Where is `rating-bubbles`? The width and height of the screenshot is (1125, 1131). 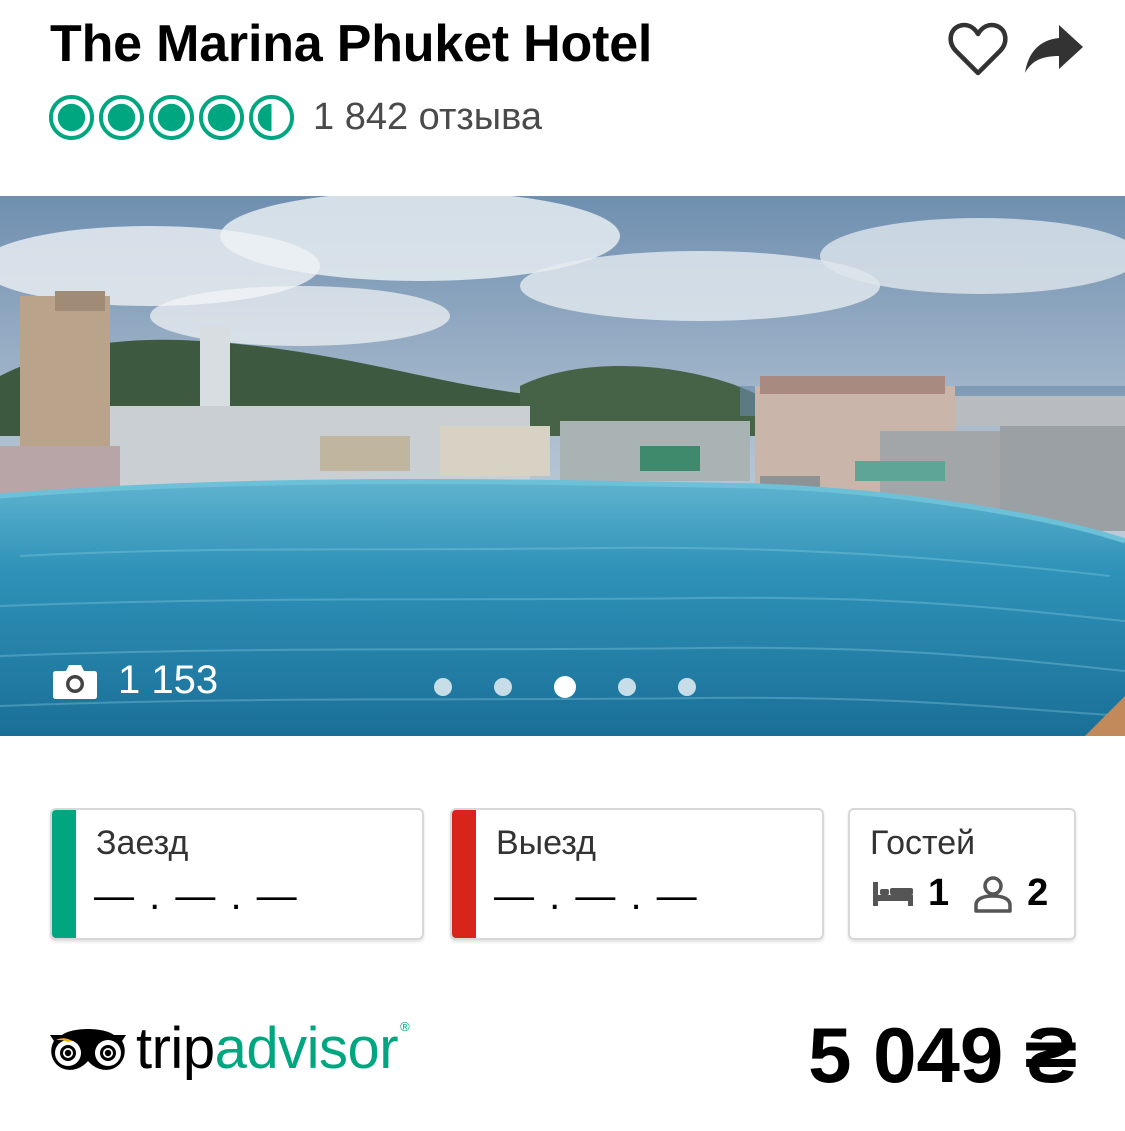
rating-bubbles is located at coordinates (171, 117).